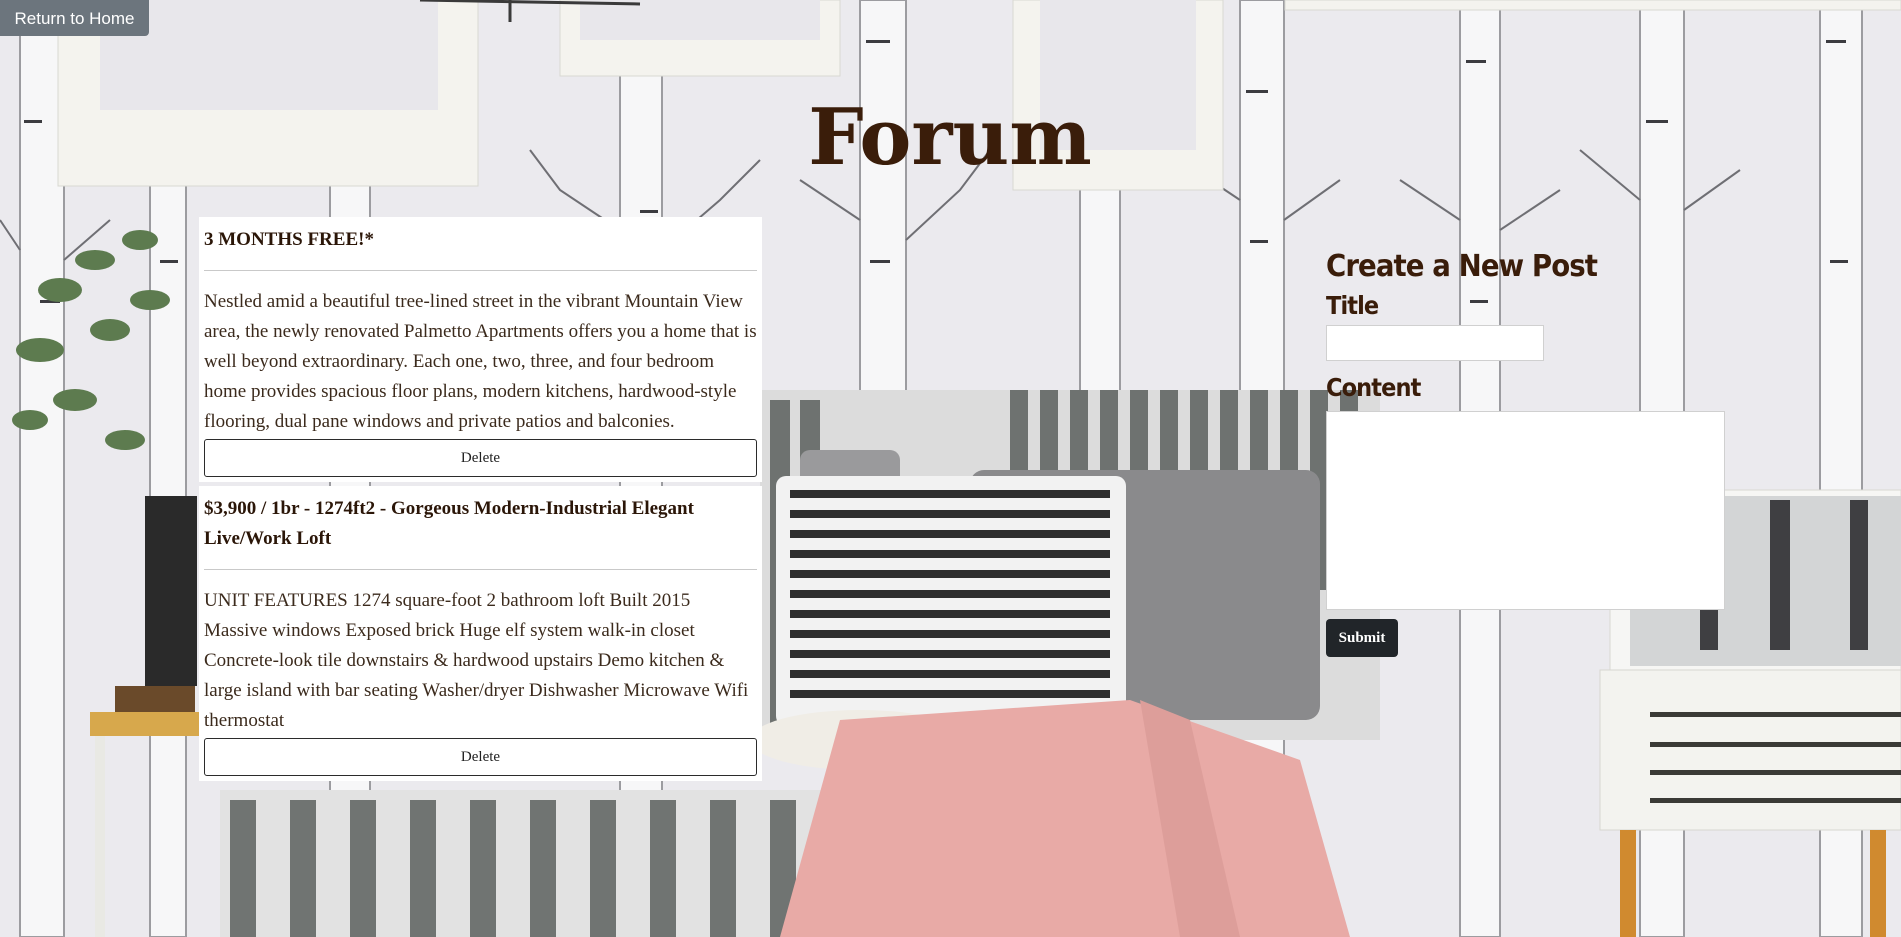  What do you see at coordinates (74, 18) in the screenshot?
I see `return-home-button: Return to Home` at bounding box center [74, 18].